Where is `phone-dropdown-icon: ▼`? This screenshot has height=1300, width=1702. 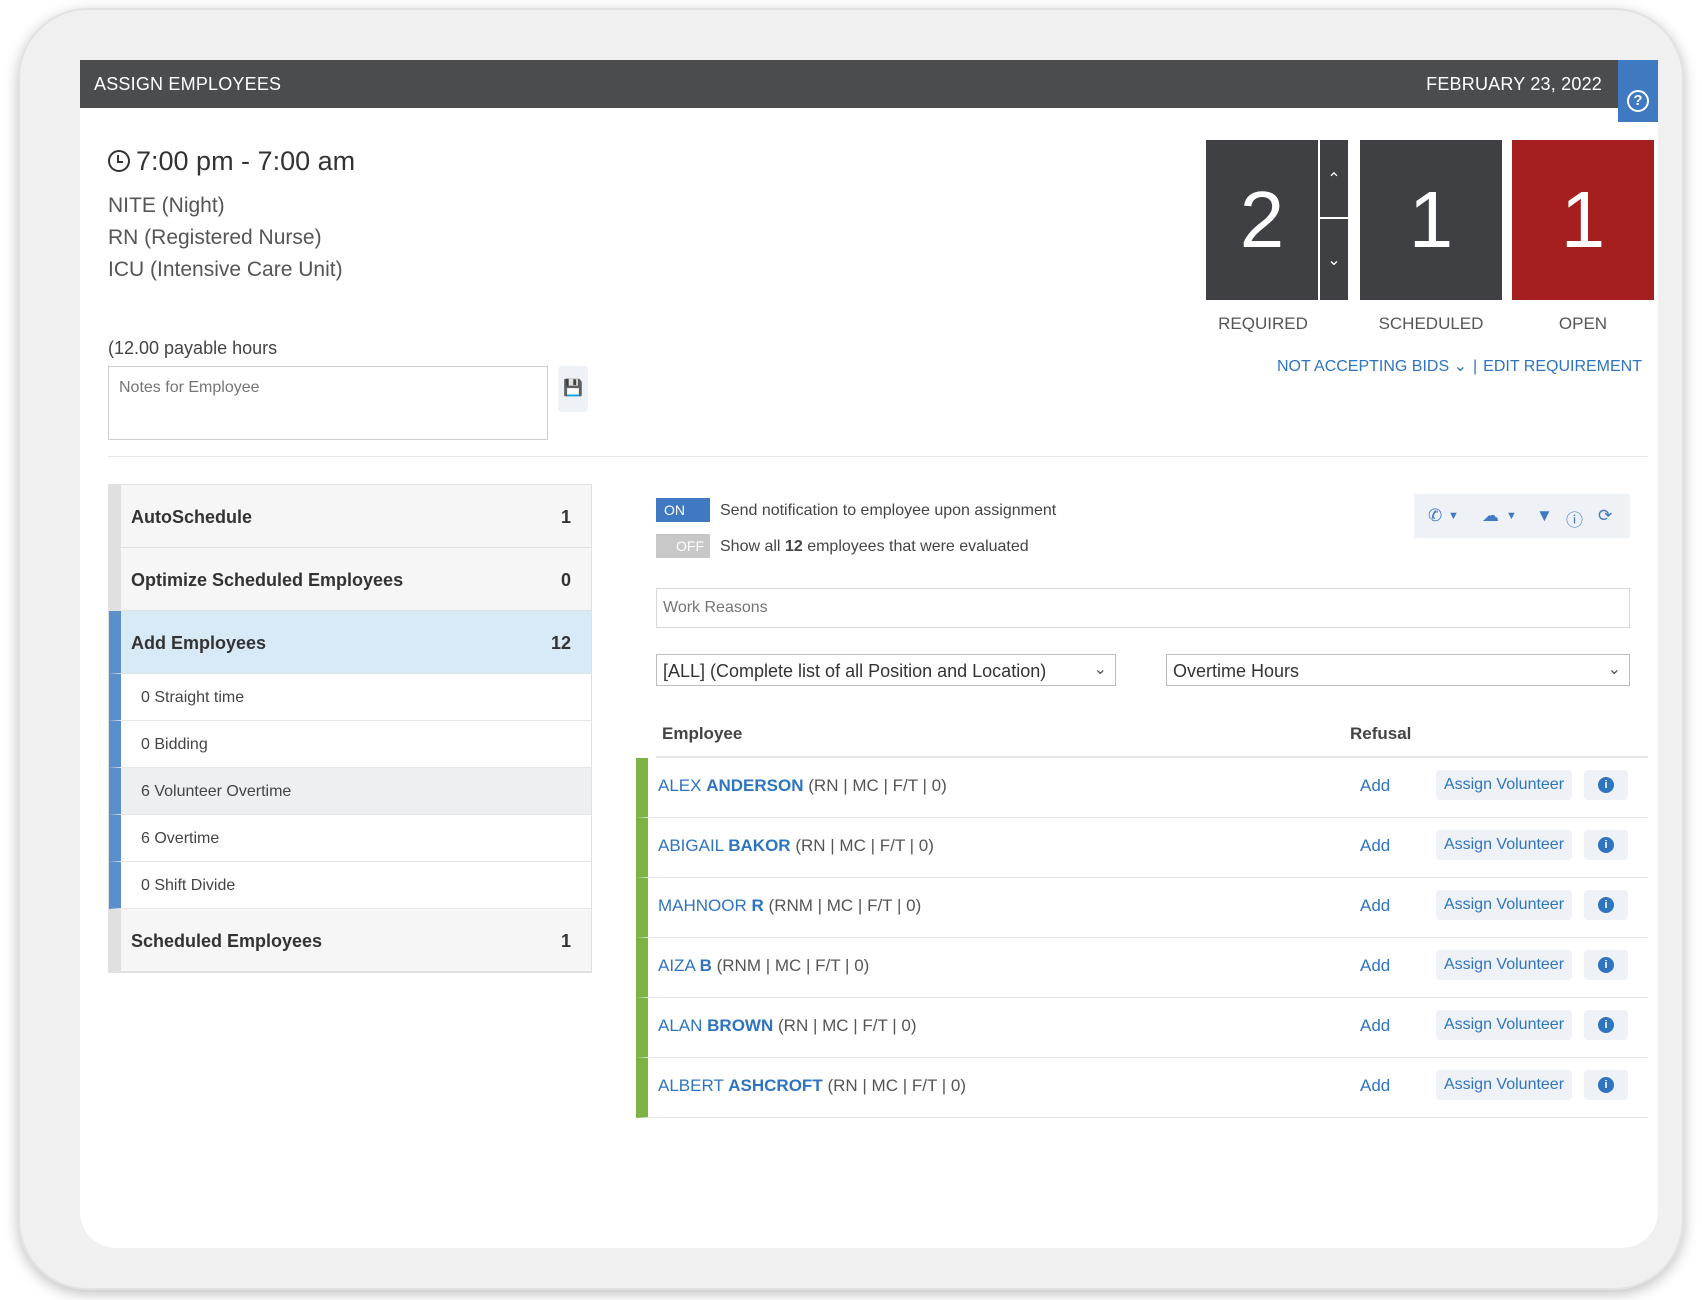 phone-dropdown-icon: ▼ is located at coordinates (1453, 516).